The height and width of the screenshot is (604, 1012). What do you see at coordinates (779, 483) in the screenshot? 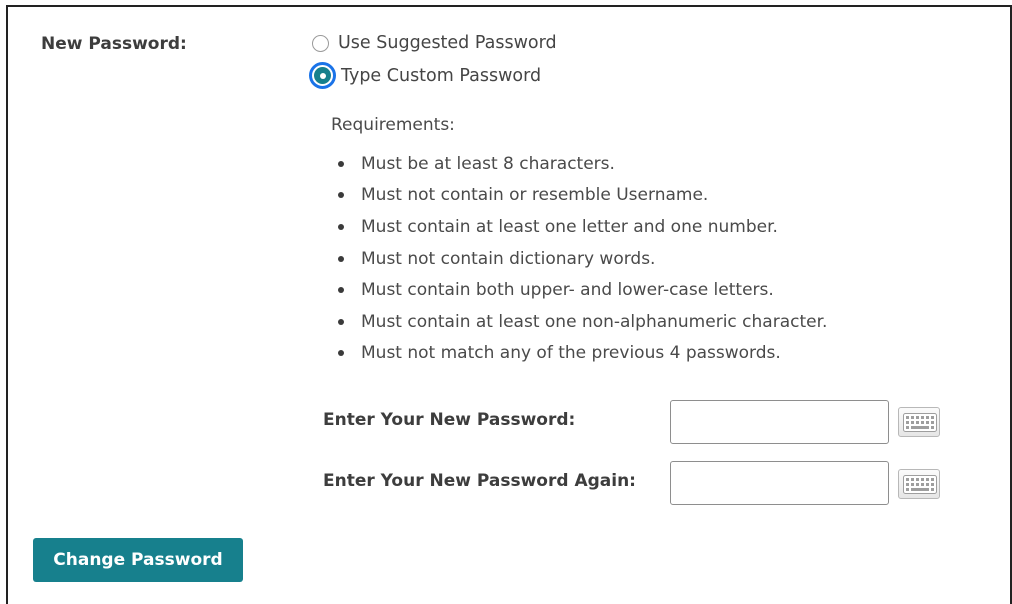
I see `confirm-password-input` at bounding box center [779, 483].